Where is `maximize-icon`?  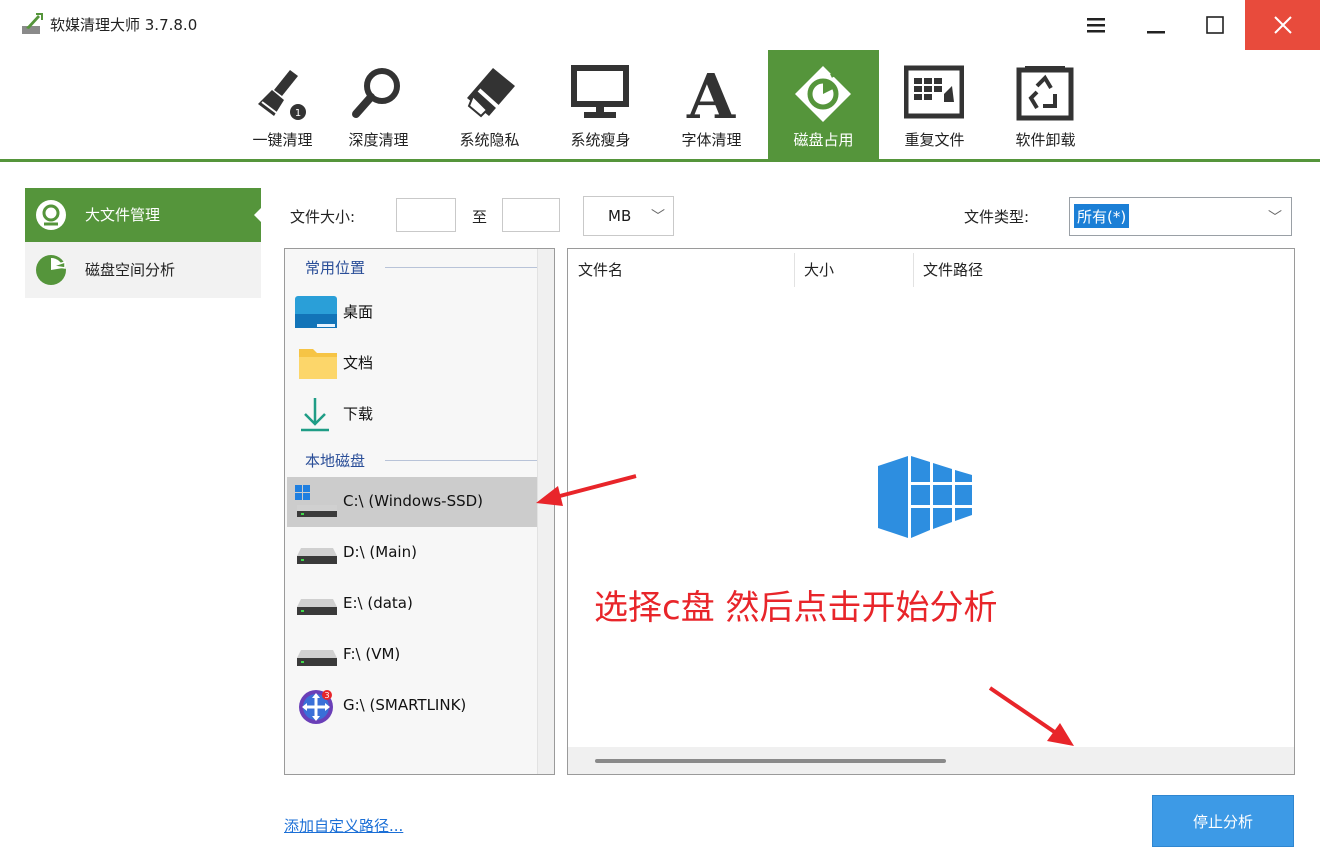
maximize-icon is located at coordinates (1215, 25).